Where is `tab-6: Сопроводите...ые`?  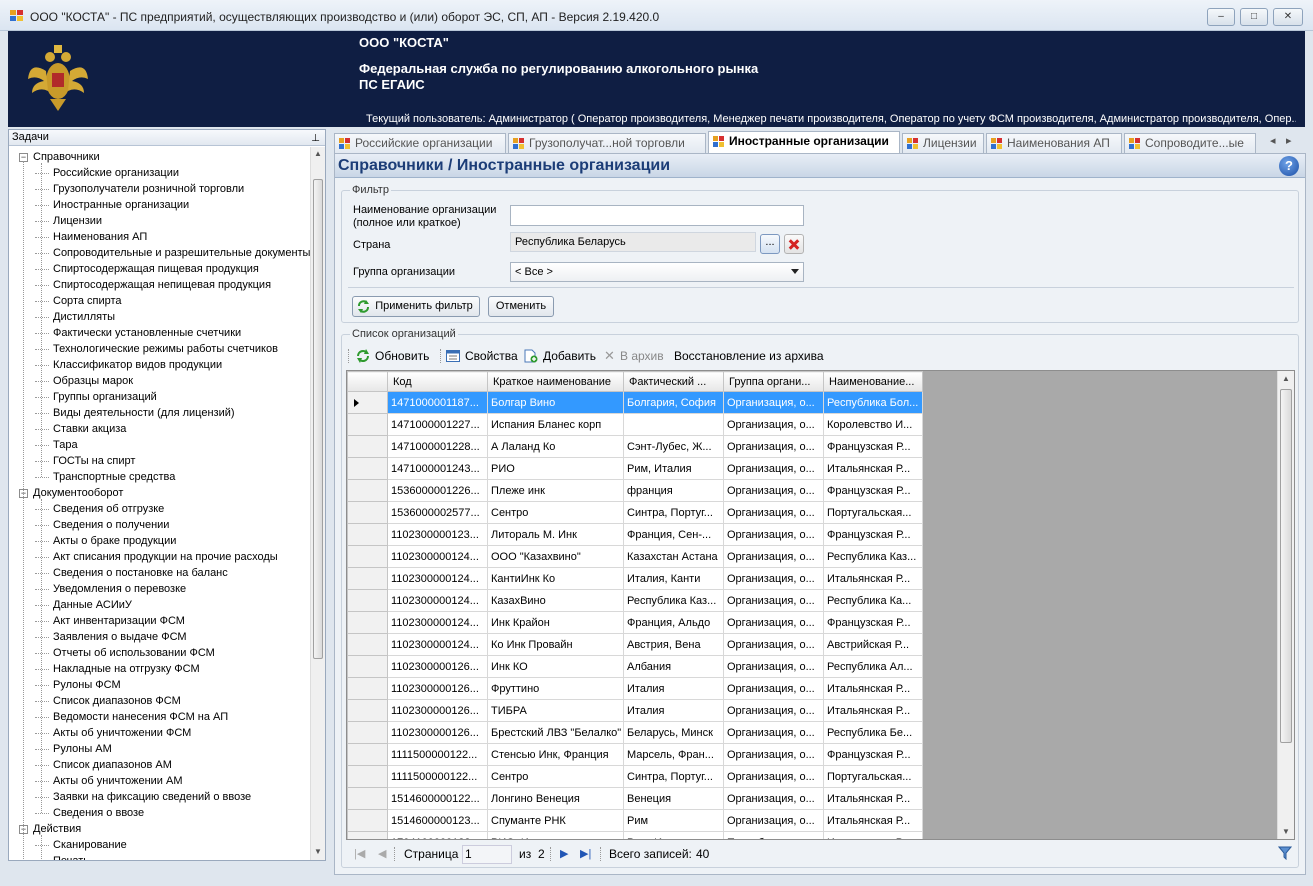
tab-6: Сопроводите...ые is located at coordinates (1190, 143).